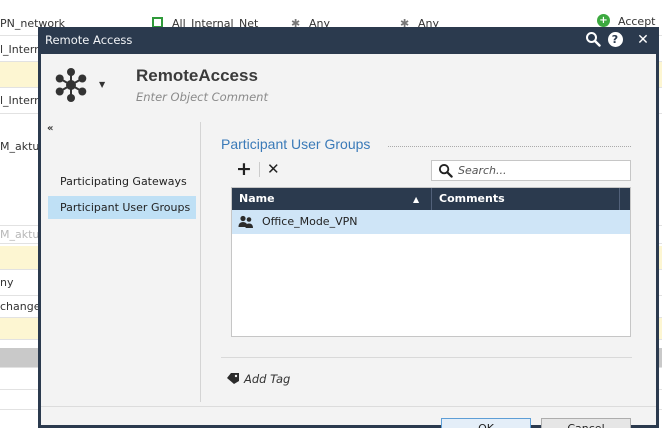 This screenshot has height=428, width=662. What do you see at coordinates (202, 97) in the screenshot?
I see `object-comment-field: Enter Object Comment` at bounding box center [202, 97].